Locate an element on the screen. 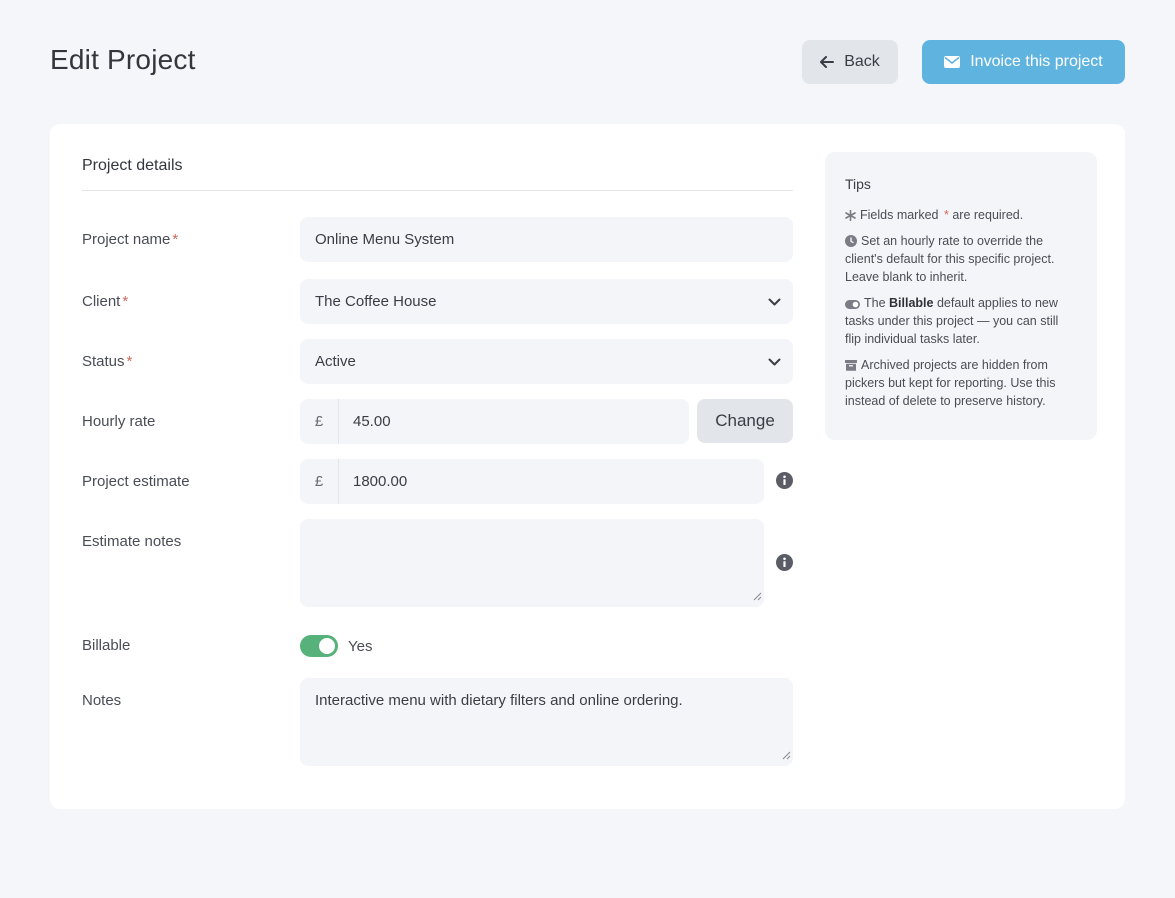  back-button-label: Back is located at coordinates (862, 61).